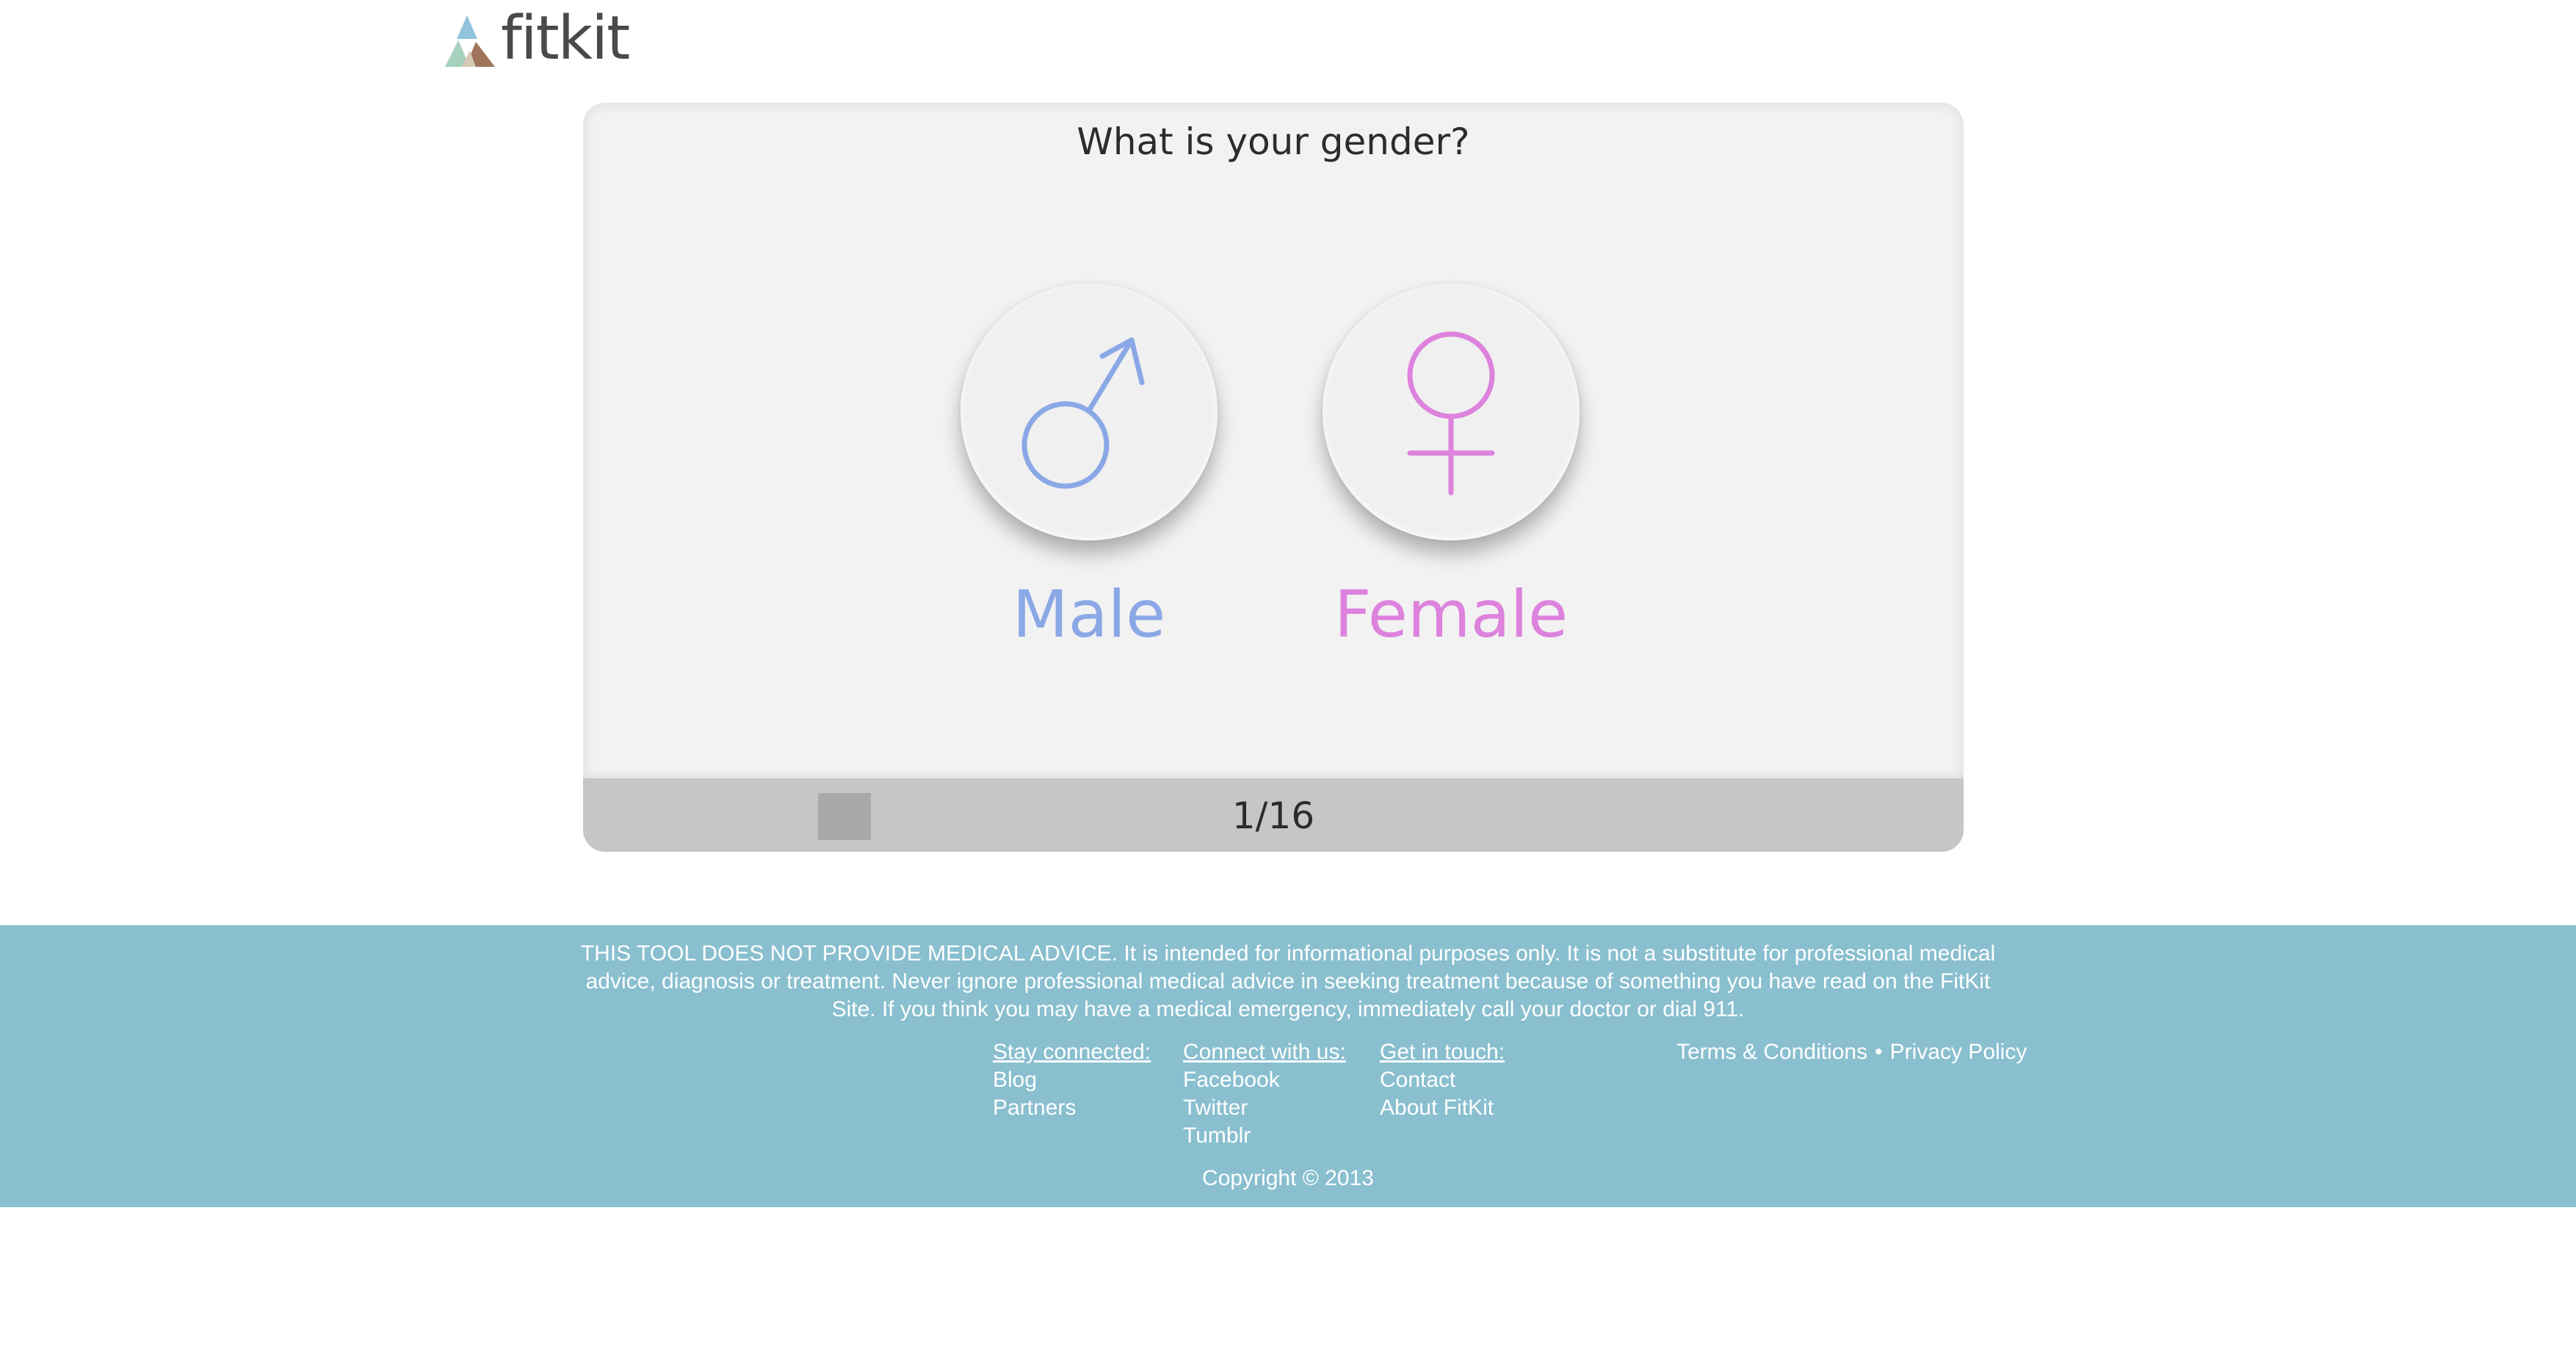  Describe the element at coordinates (1273, 141) in the screenshot. I see `quiz-question: What is your gender?` at that location.